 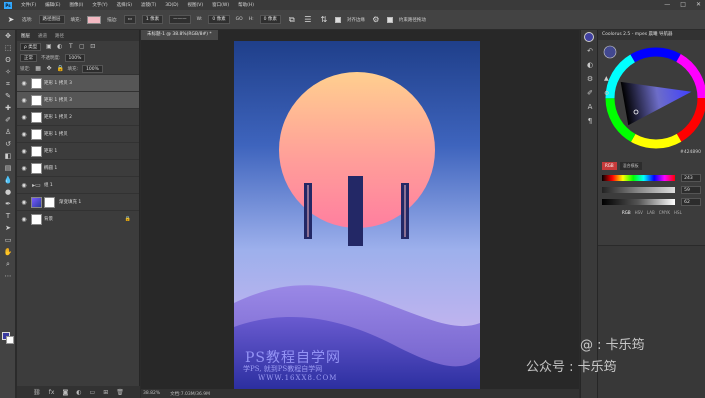 I want to click on menu-3d: 3D(D), so click(x=171, y=5).